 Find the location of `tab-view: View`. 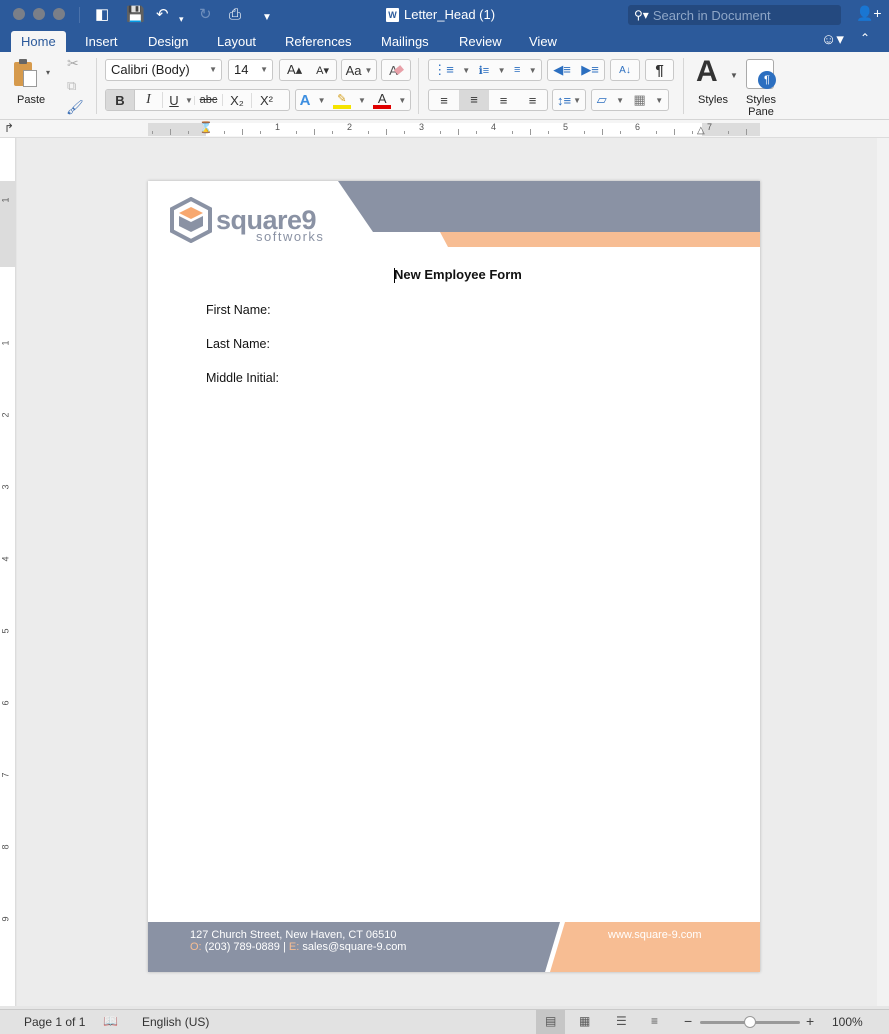

tab-view: View is located at coordinates (543, 41).